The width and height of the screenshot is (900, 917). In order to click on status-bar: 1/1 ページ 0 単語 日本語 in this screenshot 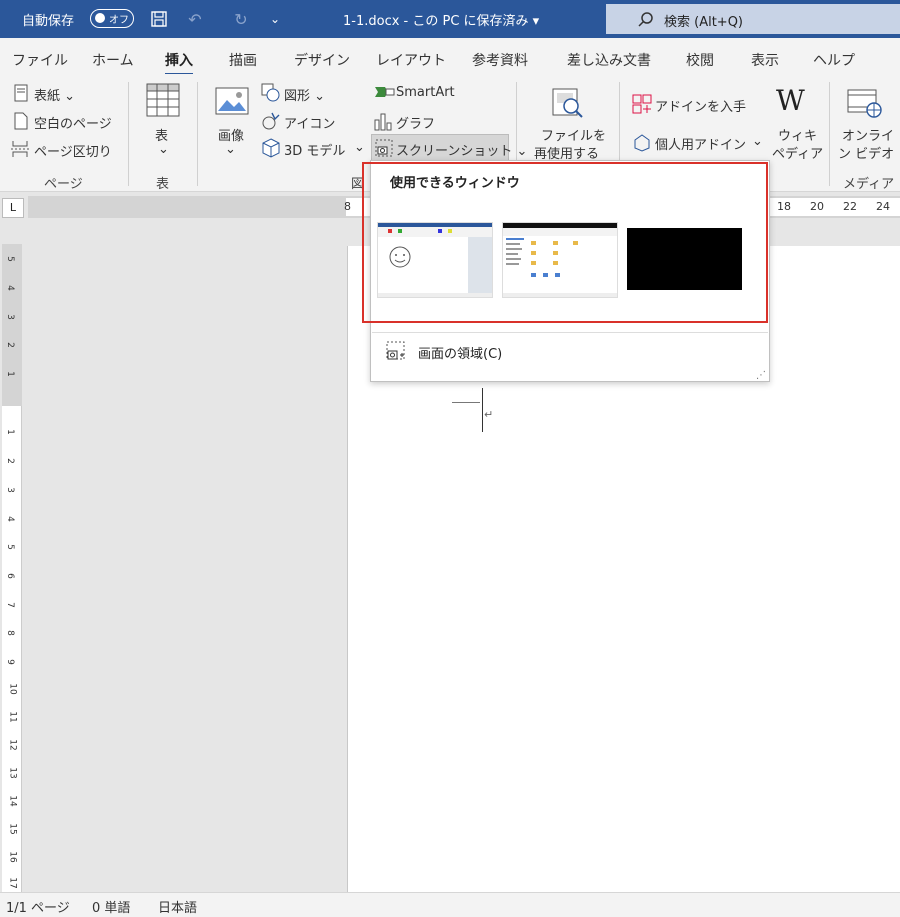, I will do `click(450, 904)`.